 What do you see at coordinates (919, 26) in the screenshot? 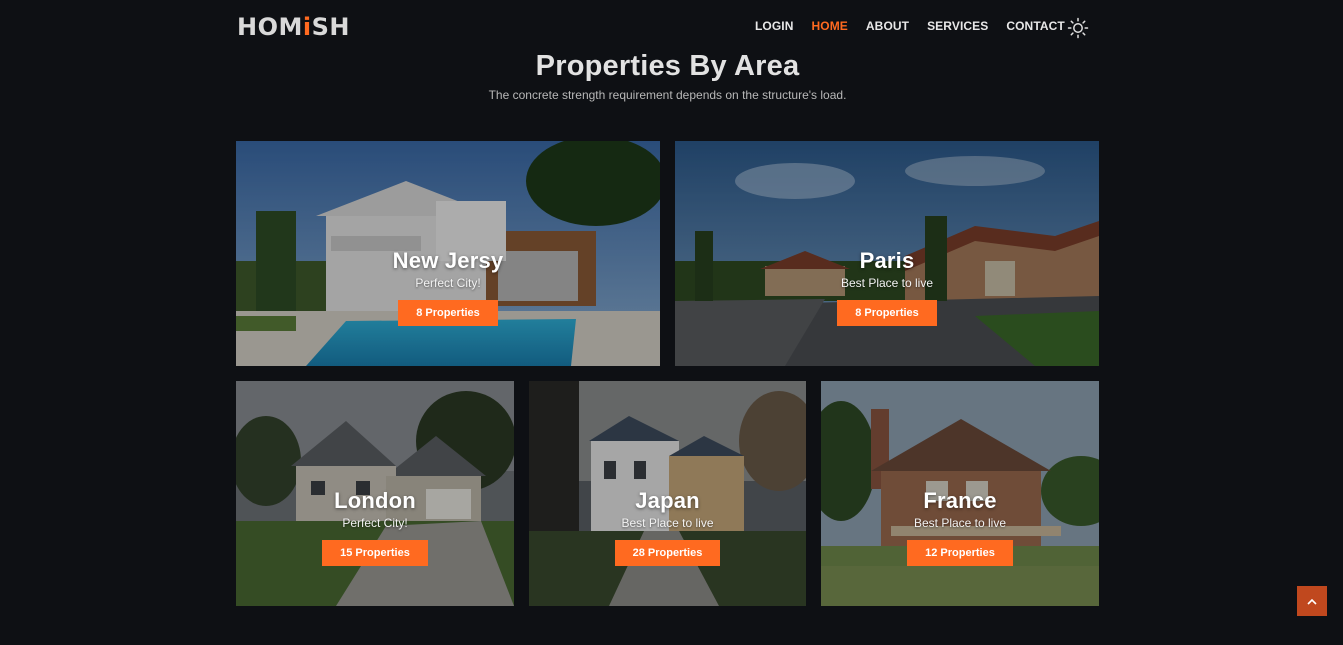
I see `main-nav: LOGIN HOME ABOUT SERVICES CONTACT` at bounding box center [919, 26].